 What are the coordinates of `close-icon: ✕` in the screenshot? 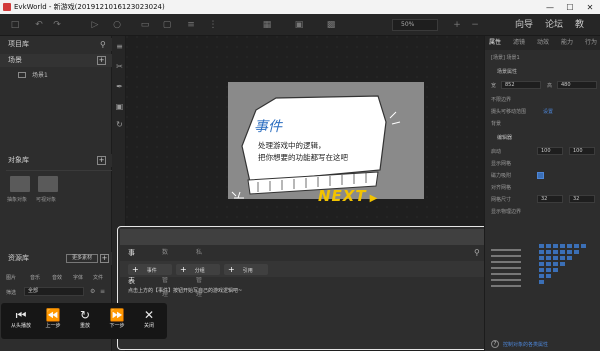 It's located at (590, 7).